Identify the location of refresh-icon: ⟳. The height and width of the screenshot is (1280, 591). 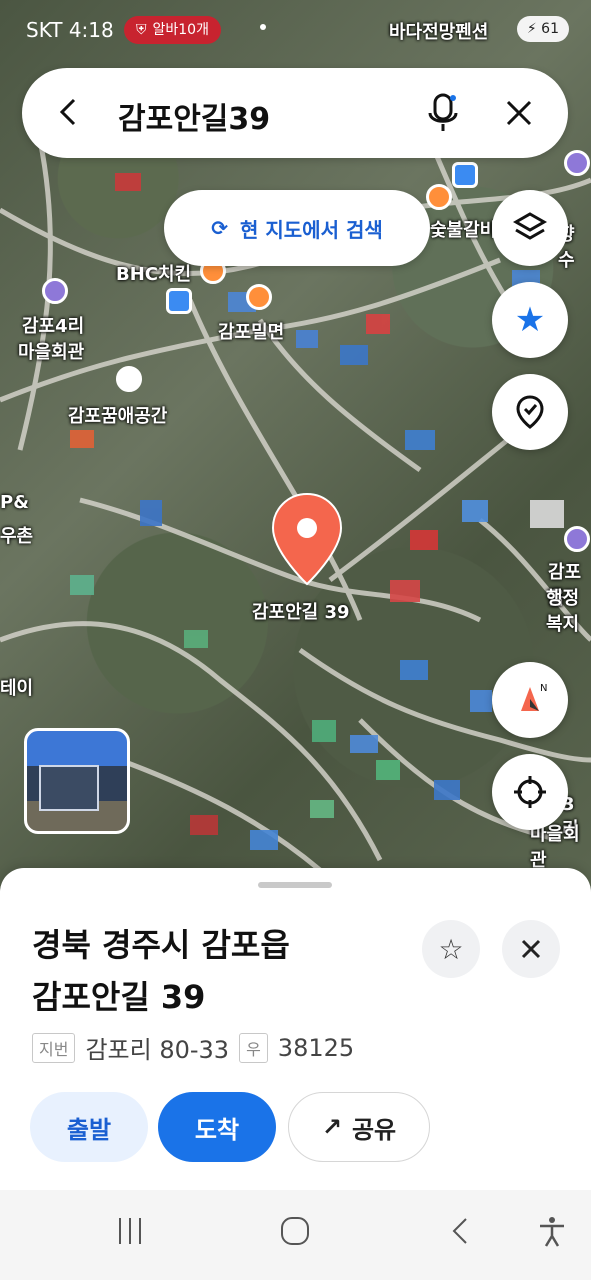
(220, 228).